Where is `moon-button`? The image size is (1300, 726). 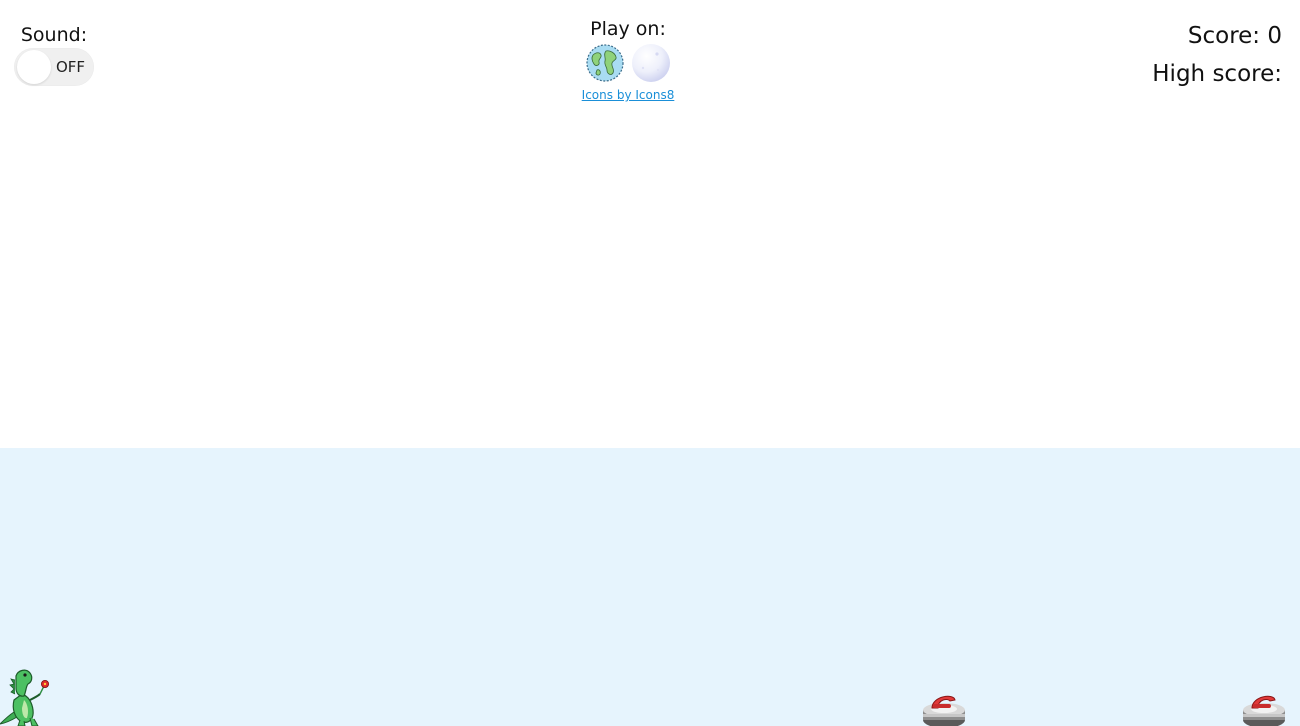
moon-button is located at coordinates (651, 63).